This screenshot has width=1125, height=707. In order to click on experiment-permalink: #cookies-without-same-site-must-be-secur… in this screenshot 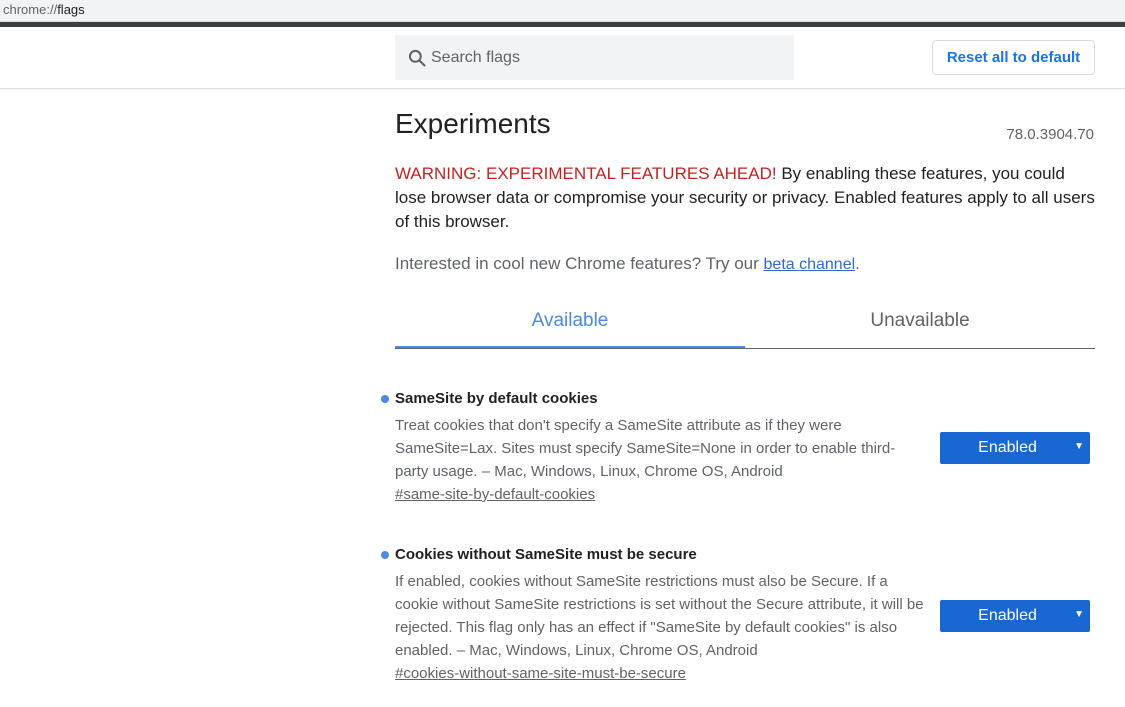, I will do `click(540, 673)`.